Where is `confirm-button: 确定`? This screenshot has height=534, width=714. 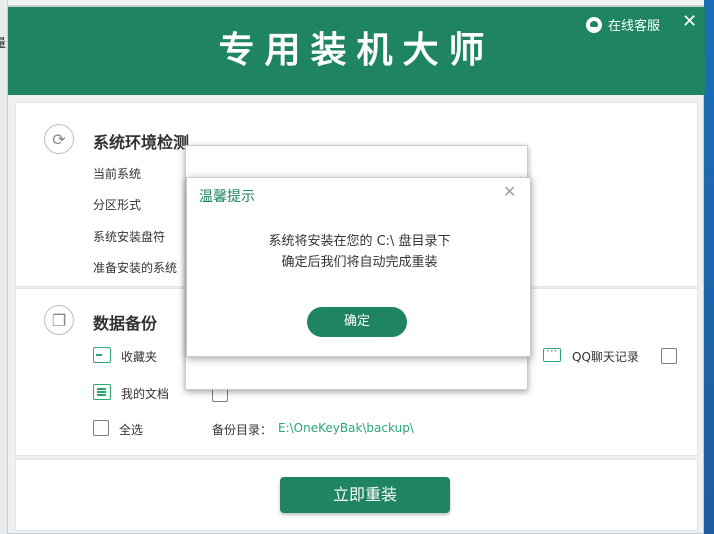 confirm-button: 确定 is located at coordinates (357, 322).